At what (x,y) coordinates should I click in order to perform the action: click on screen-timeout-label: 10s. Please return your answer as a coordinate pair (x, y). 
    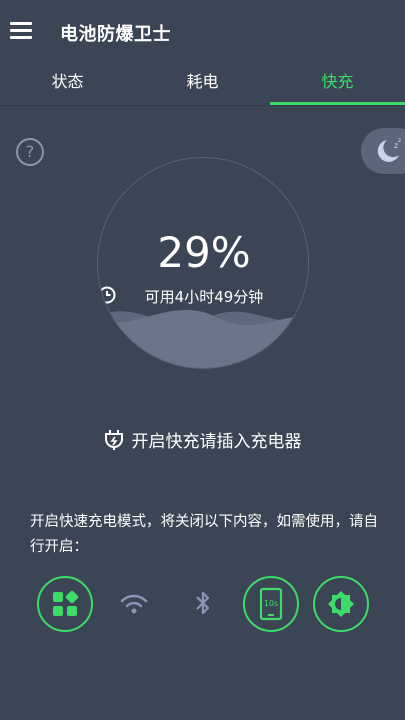
    Looking at the image, I should click on (271, 603).